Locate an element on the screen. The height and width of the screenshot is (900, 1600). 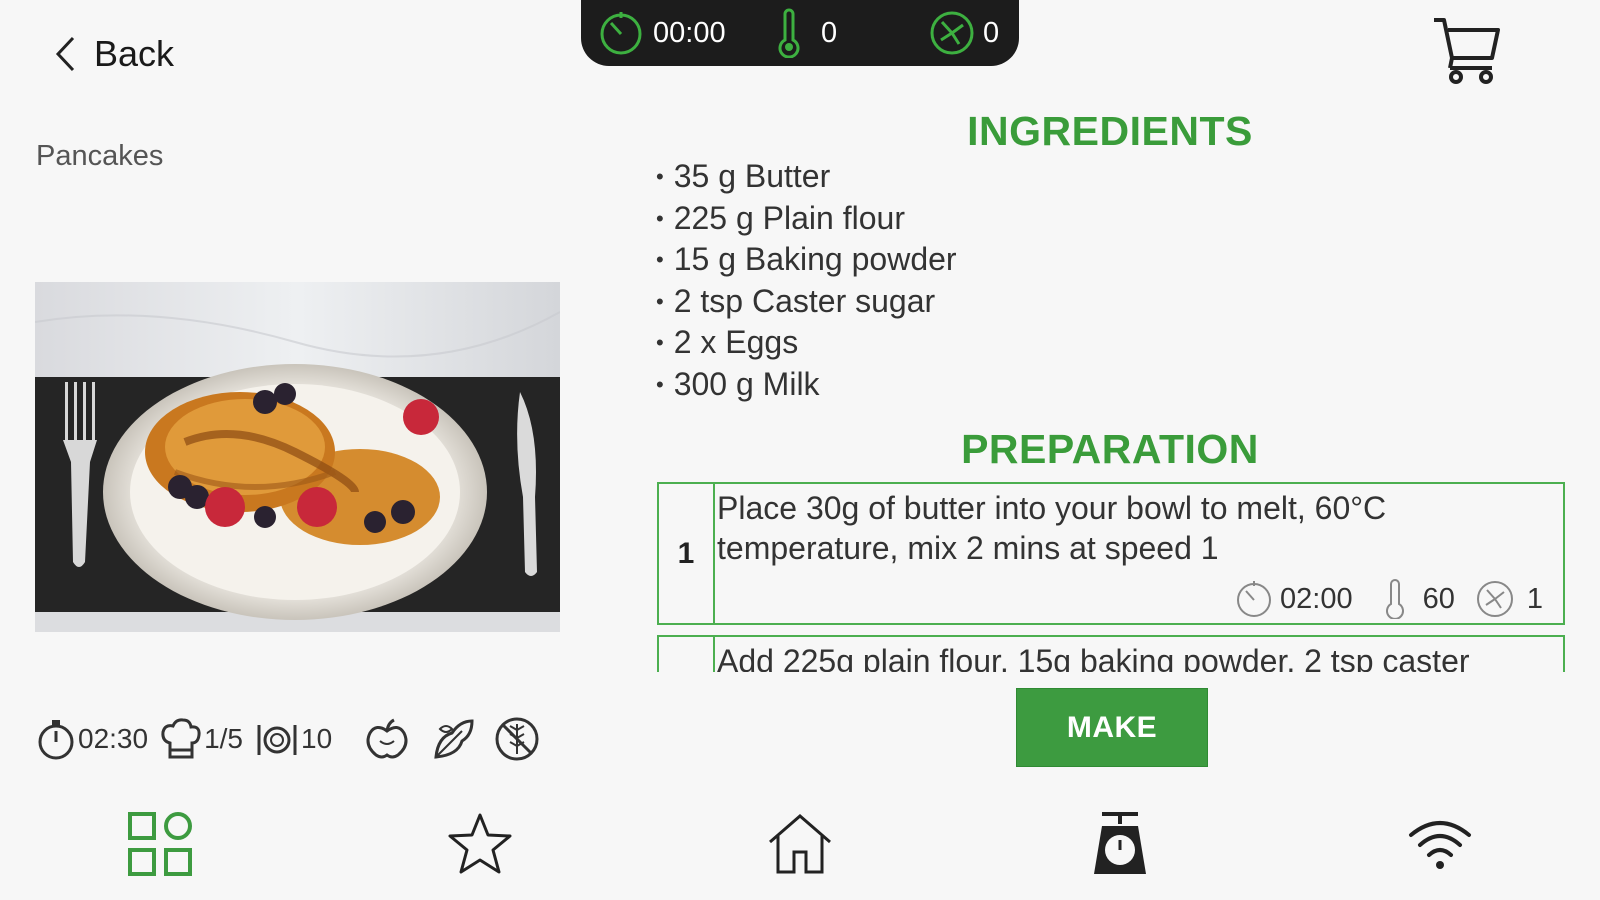
ingredient-item: 15 g Baking powder is located at coordinates (806, 260).